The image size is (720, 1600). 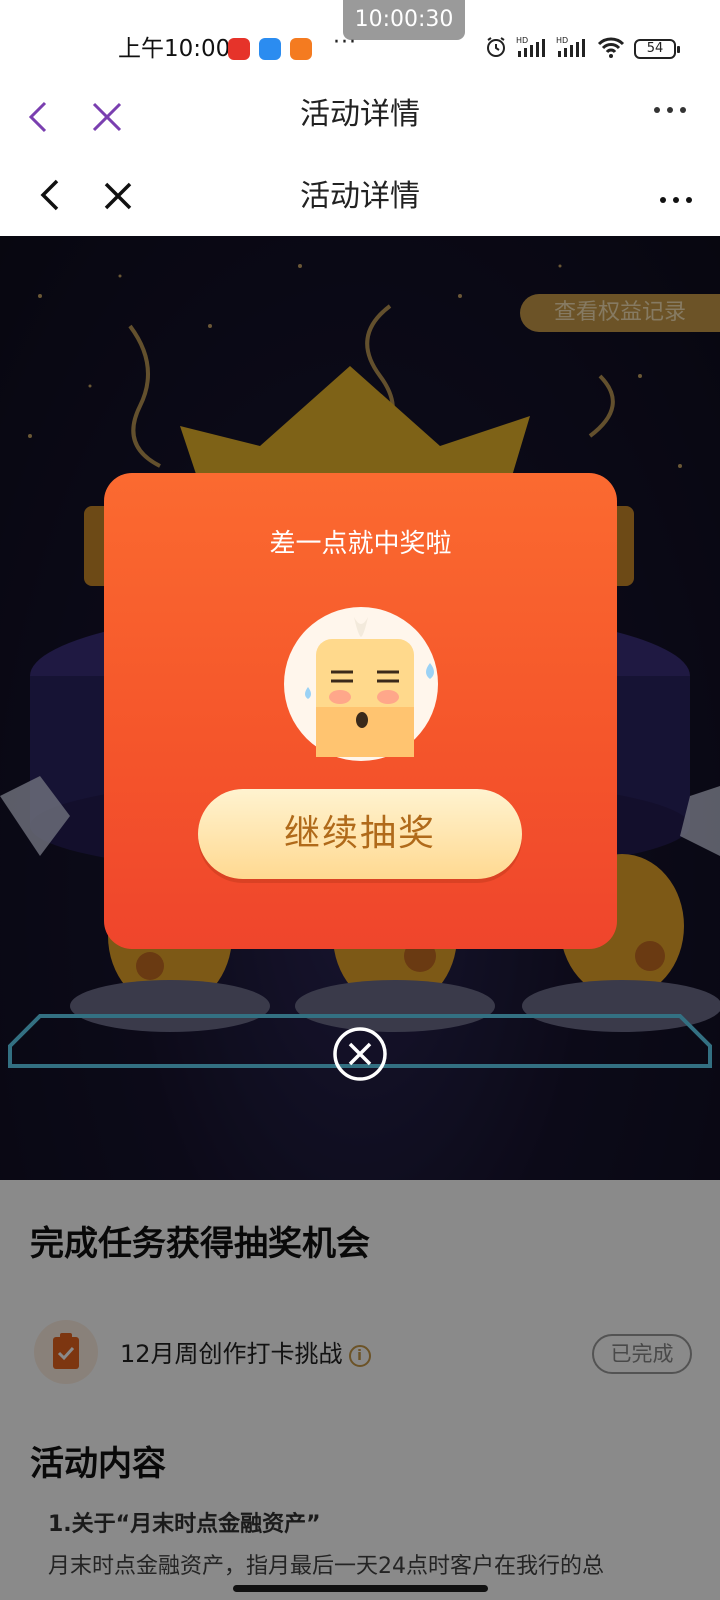 I want to click on continue-lottery-button: 继续抽奖, so click(x=360, y=834).